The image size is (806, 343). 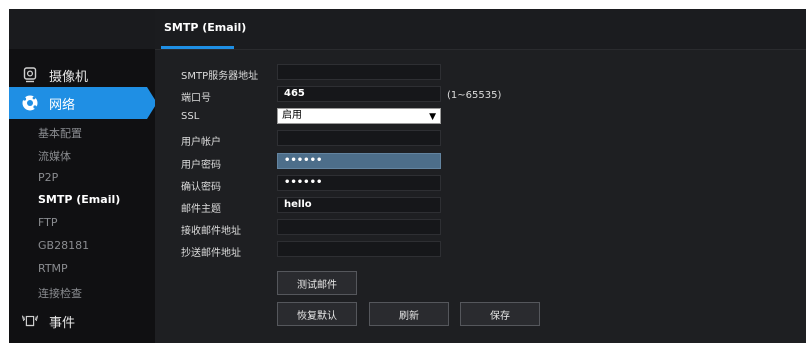 What do you see at coordinates (48, 177) in the screenshot?
I see `sidebar-subitem-p2p: P2P` at bounding box center [48, 177].